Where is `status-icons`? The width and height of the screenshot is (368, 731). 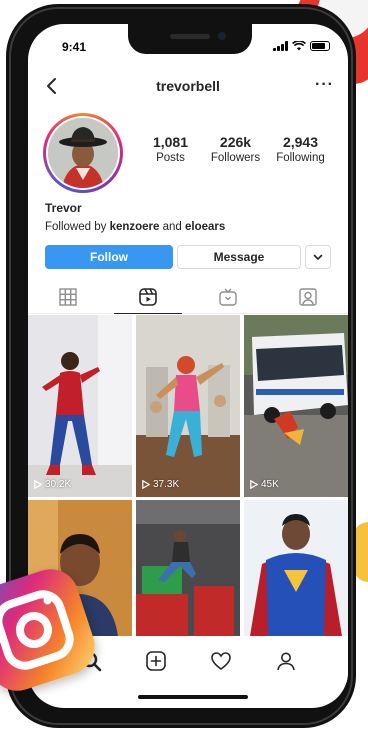 status-icons is located at coordinates (301, 46).